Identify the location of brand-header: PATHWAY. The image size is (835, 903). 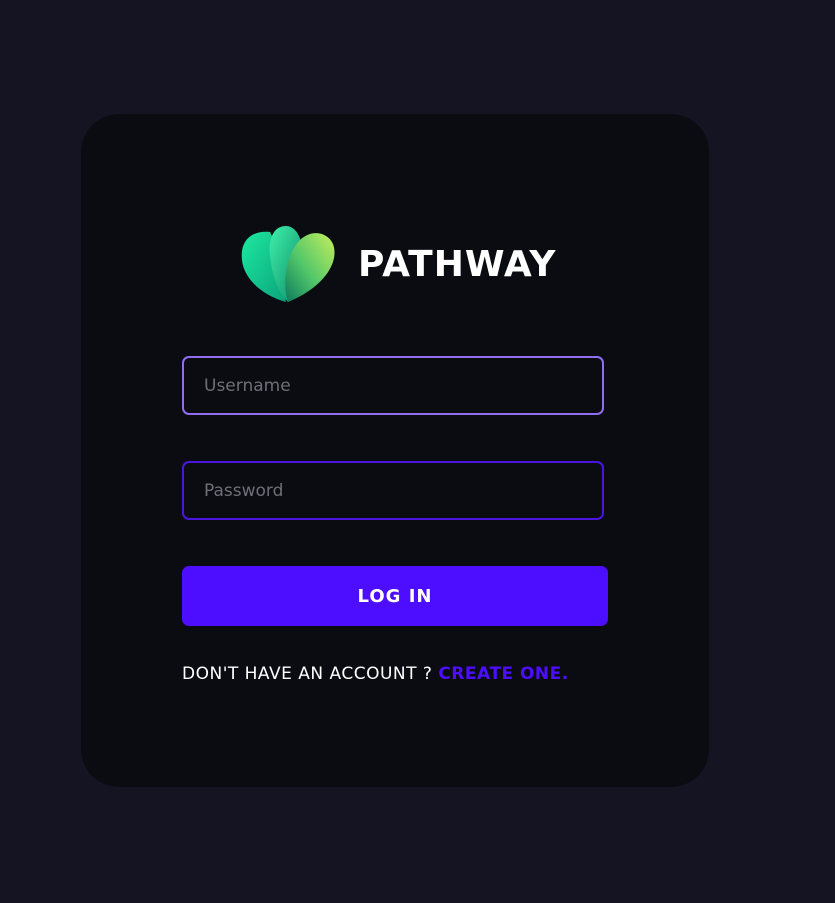
(398, 265).